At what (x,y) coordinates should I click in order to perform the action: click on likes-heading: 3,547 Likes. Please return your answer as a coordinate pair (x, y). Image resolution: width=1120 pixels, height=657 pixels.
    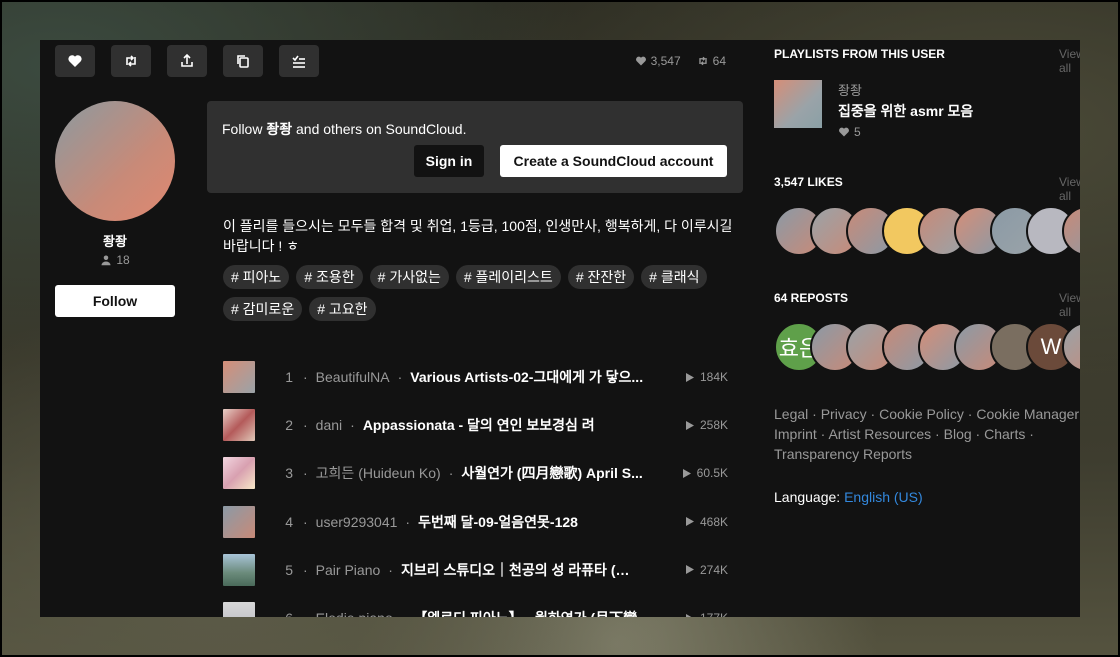
    Looking at the image, I should click on (808, 182).